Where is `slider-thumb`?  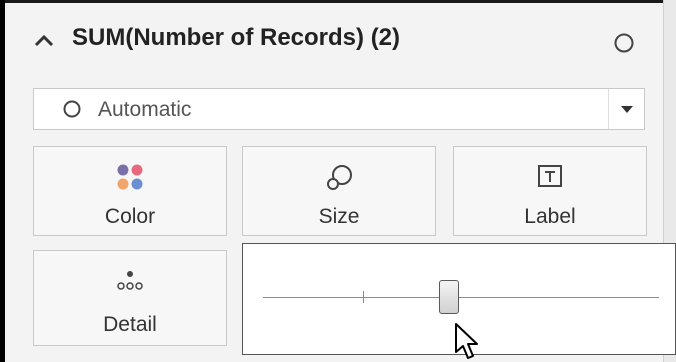
slider-thumb is located at coordinates (449, 297).